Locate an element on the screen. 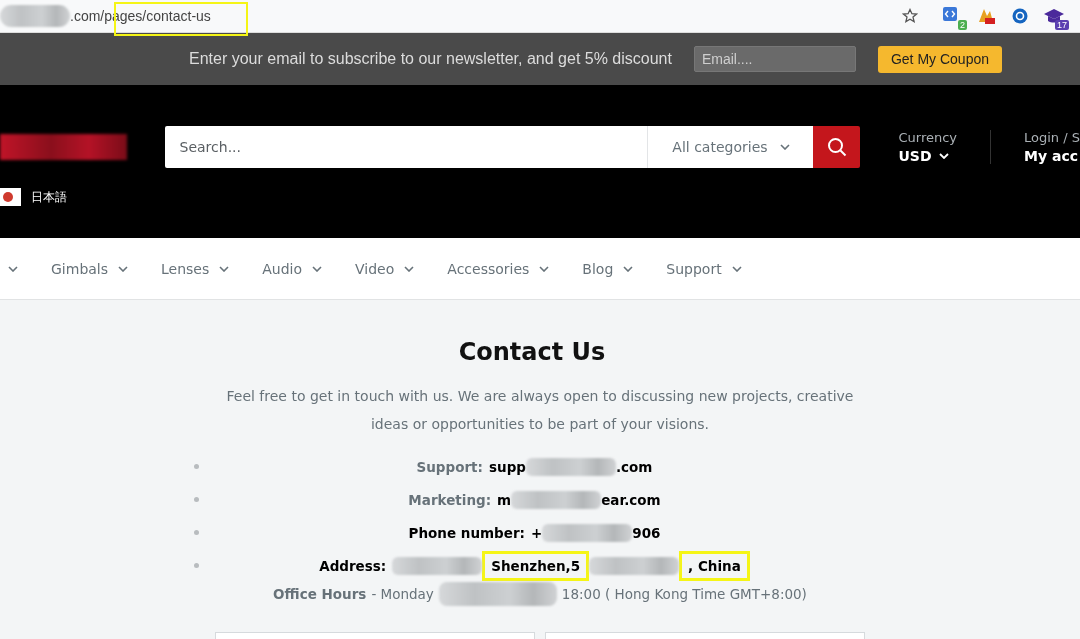  contact-label: Phone number: is located at coordinates (466, 532).